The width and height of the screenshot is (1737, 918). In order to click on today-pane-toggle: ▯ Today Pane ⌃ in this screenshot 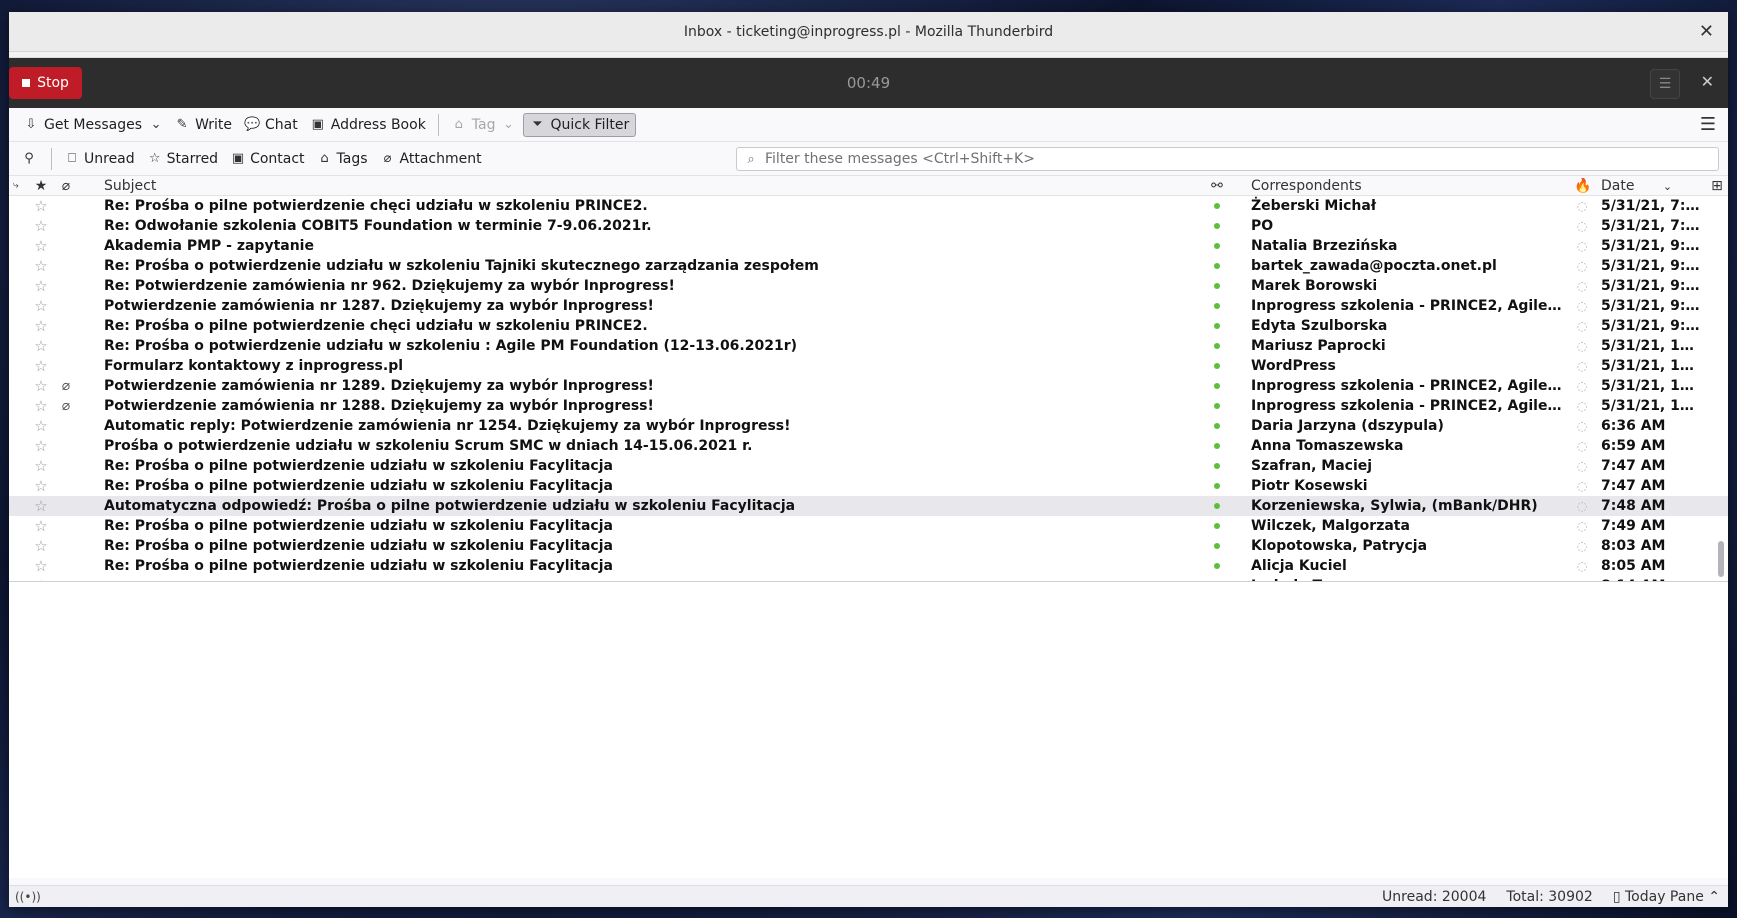, I will do `click(1666, 897)`.